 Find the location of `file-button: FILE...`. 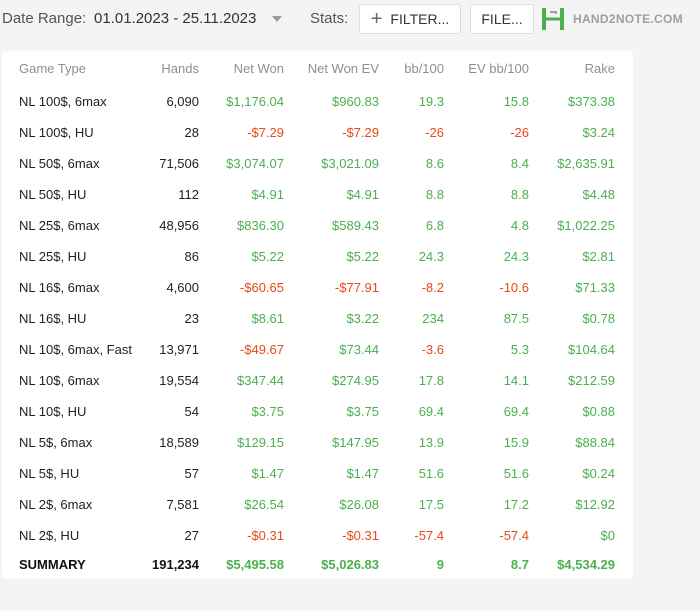

file-button: FILE... is located at coordinates (502, 19).